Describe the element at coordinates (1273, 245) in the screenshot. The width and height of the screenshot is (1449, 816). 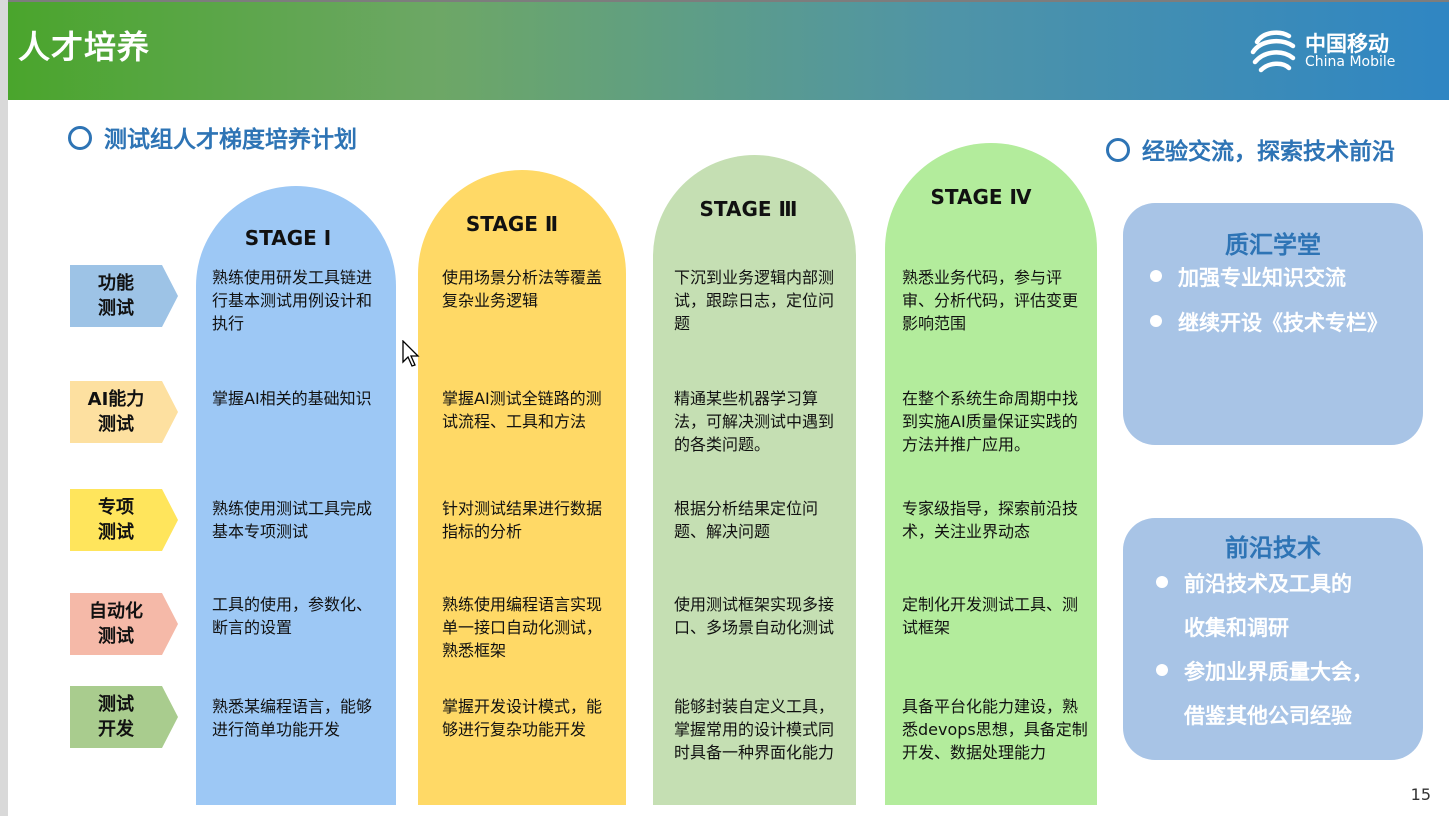
I see `side-panel-title: 质汇学堂` at that location.